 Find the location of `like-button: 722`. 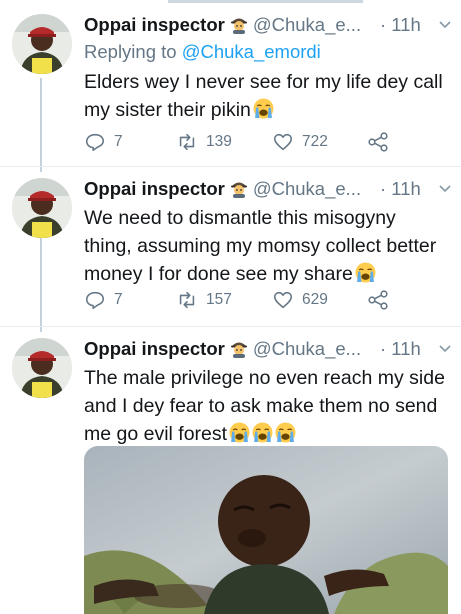

like-button: 722 is located at coordinates (300, 142).